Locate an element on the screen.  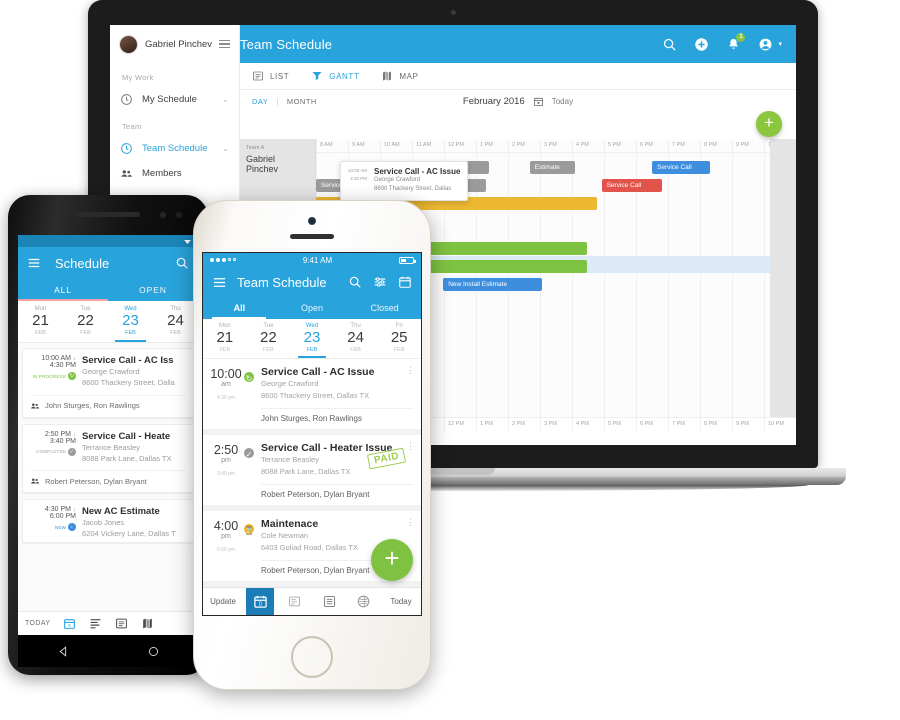
iphone-statusbar: 9:41 AM is located at coordinates (312, 260).